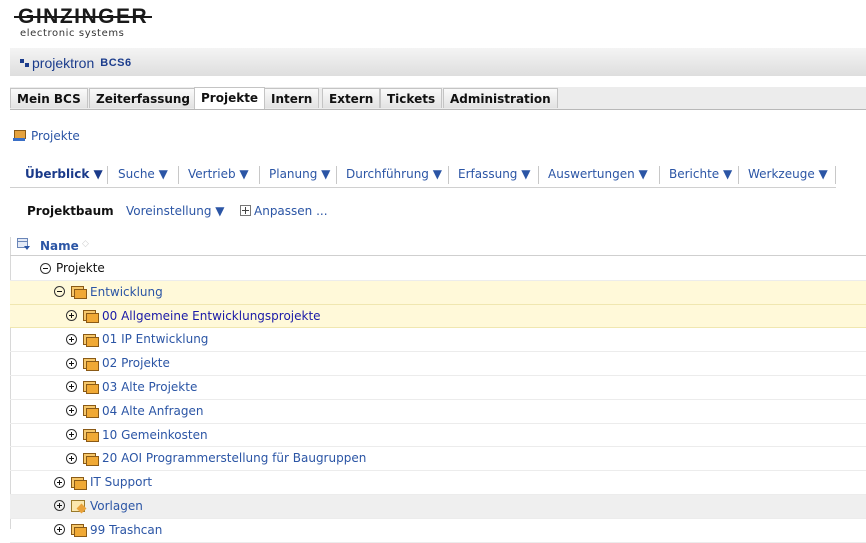 The height and width of the screenshot is (543, 866). What do you see at coordinates (149, 387) in the screenshot?
I see `tree-node-link: 03 Alte Projekte` at bounding box center [149, 387].